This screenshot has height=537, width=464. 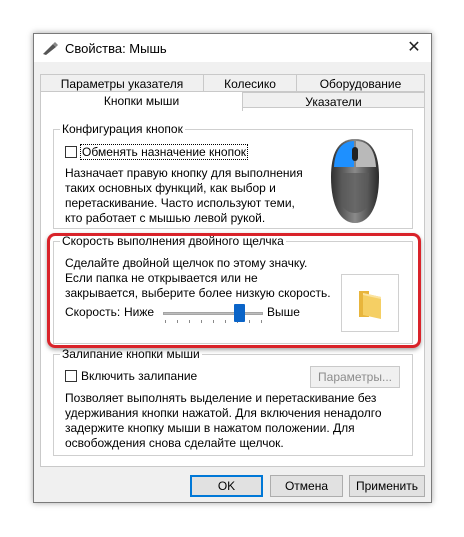 I want to click on click-lock-checkbox, so click(x=71, y=376).